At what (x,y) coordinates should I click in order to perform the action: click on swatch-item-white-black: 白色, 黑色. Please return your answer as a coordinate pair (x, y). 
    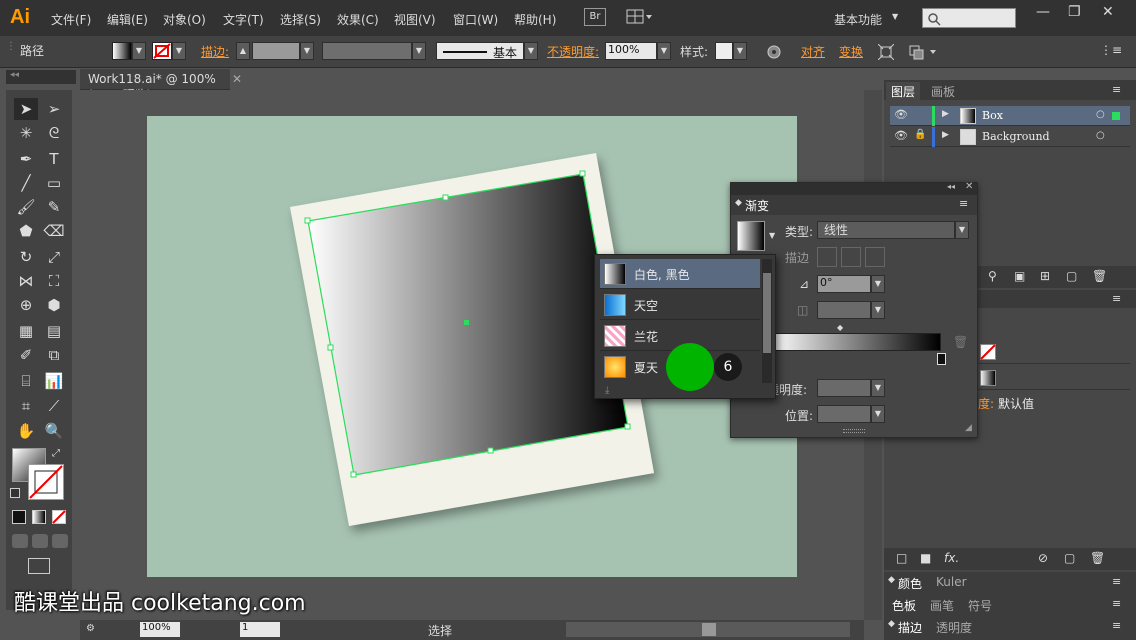
    Looking at the image, I should click on (680, 274).